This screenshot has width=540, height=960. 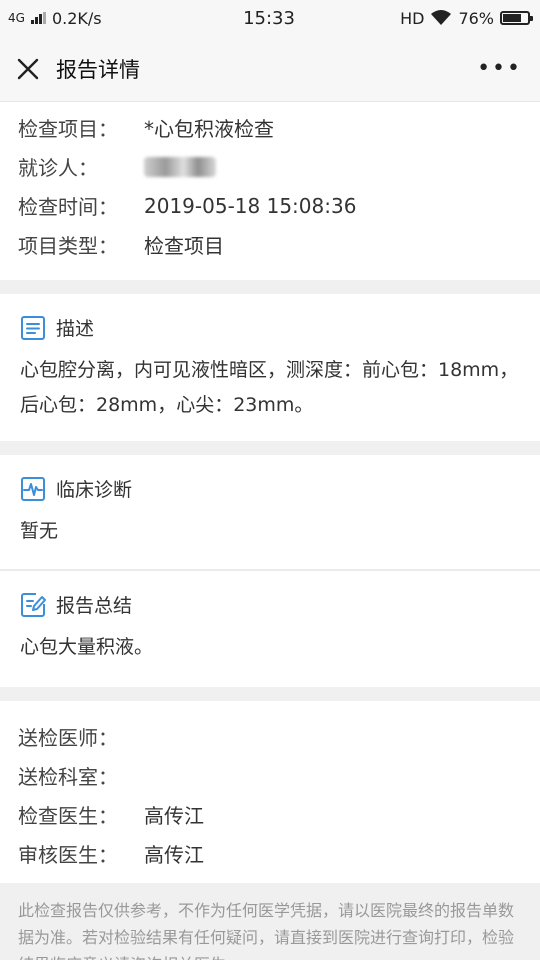 What do you see at coordinates (270, 69) in the screenshot?
I see `nav-bar: 报告详情 •••` at bounding box center [270, 69].